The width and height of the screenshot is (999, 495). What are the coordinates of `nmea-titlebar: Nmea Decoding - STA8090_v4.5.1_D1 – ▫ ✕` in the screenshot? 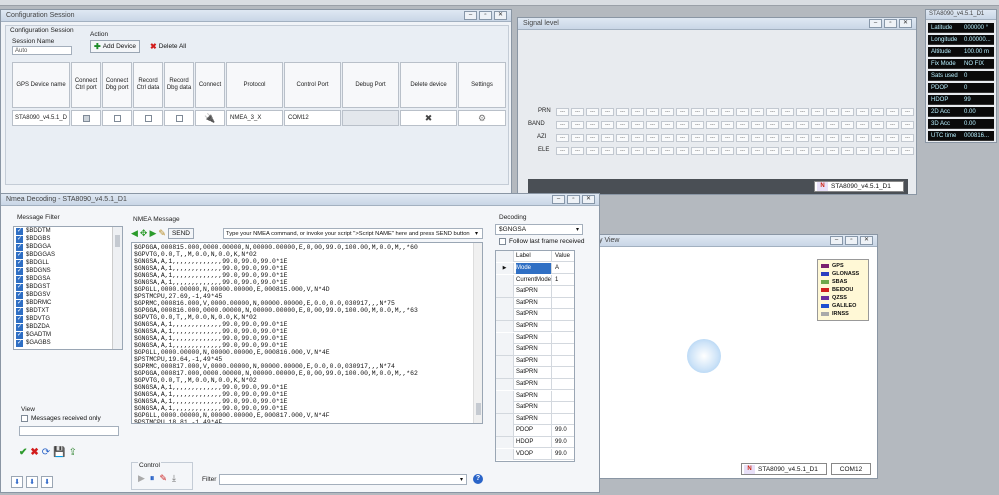 It's located at (300, 200).